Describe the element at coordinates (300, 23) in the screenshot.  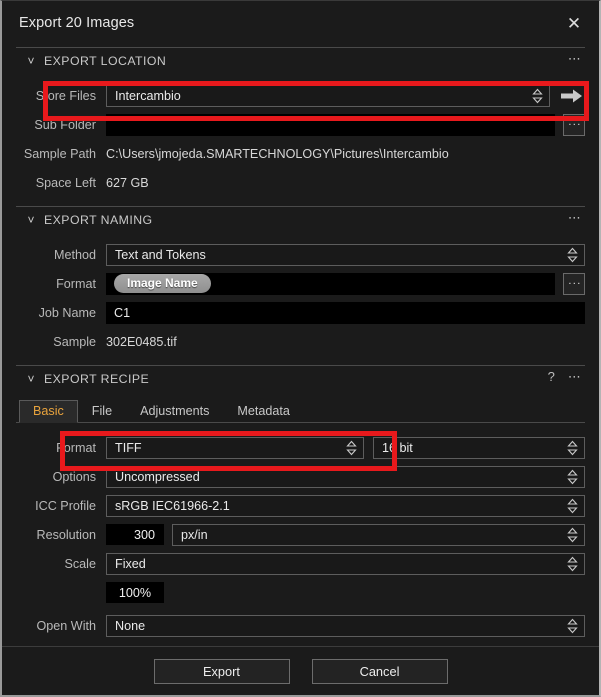
I see `title-bar: Export 20 Images ✕` at that location.